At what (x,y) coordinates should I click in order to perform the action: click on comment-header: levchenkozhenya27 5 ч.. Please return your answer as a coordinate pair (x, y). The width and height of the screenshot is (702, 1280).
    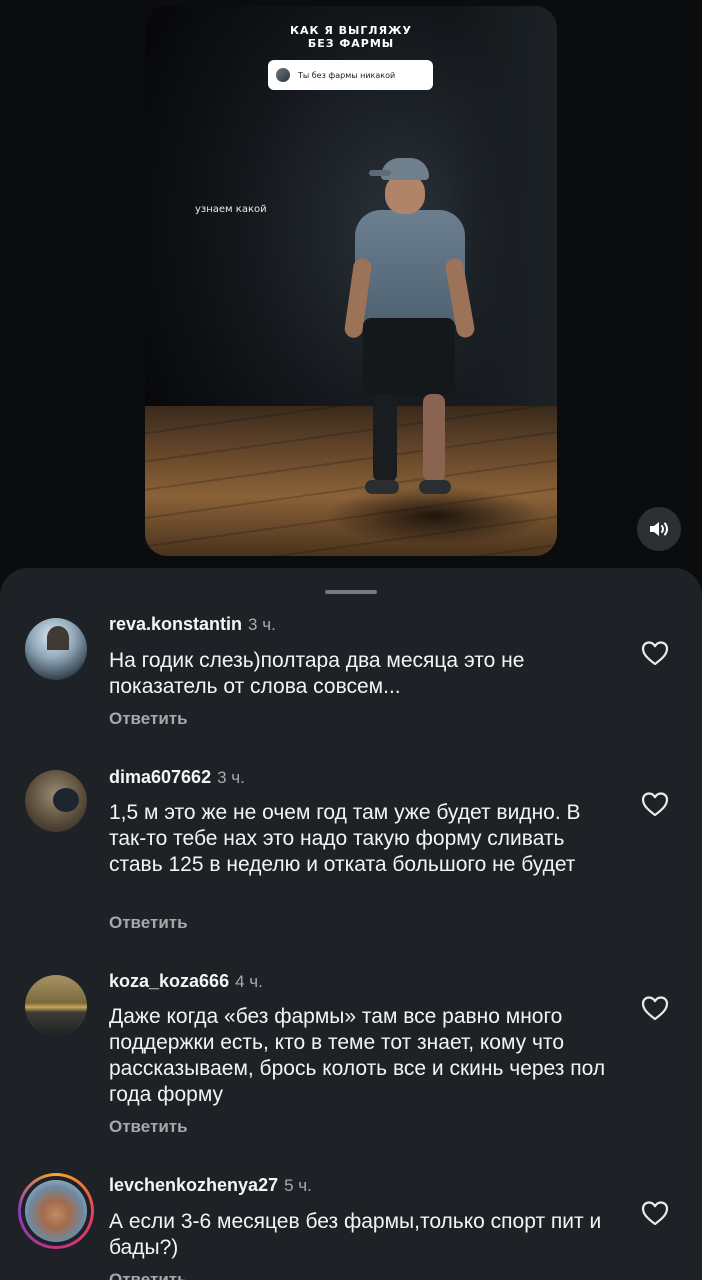
    Looking at the image, I should click on (210, 1185).